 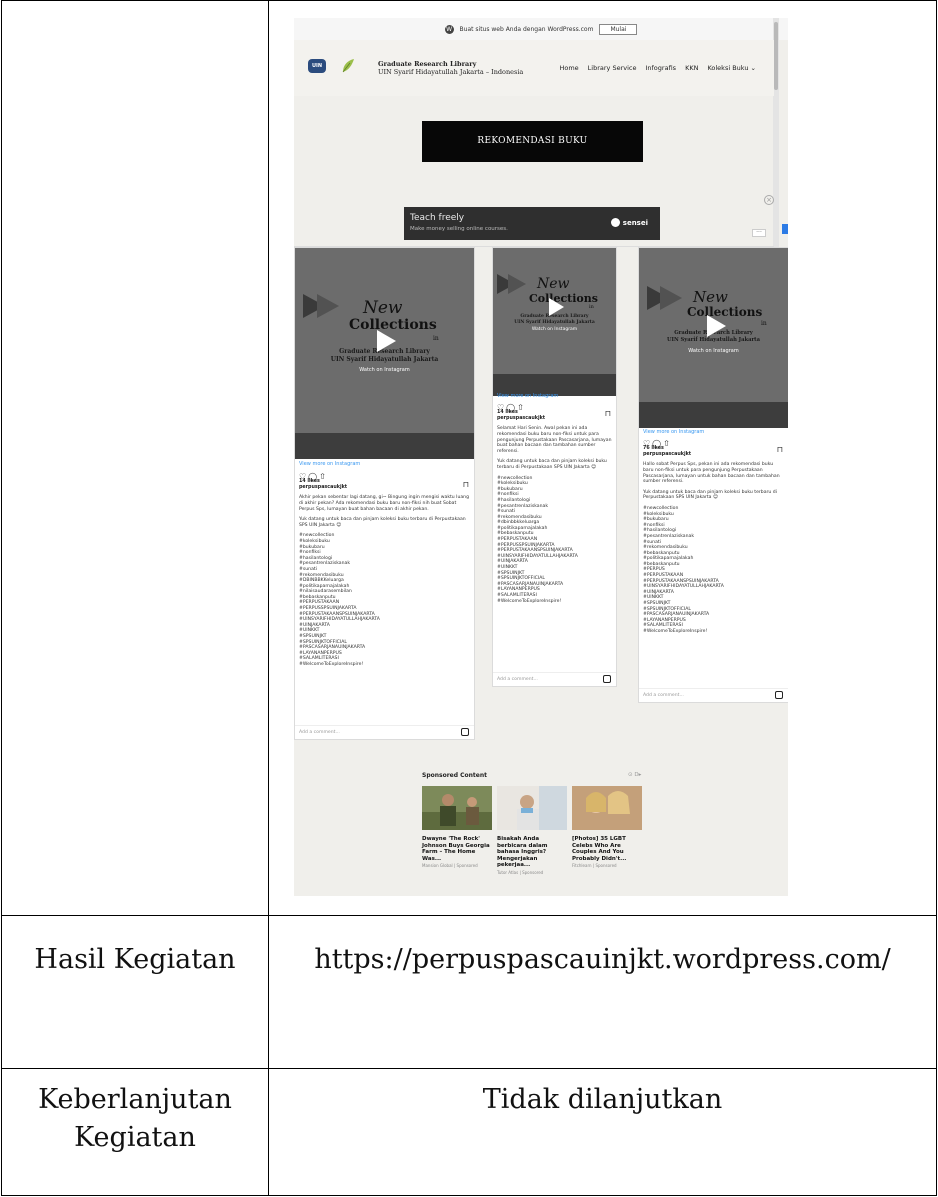 I want to click on row-label-keberlanjutan-2: Kegiatan, so click(x=135, y=1137).